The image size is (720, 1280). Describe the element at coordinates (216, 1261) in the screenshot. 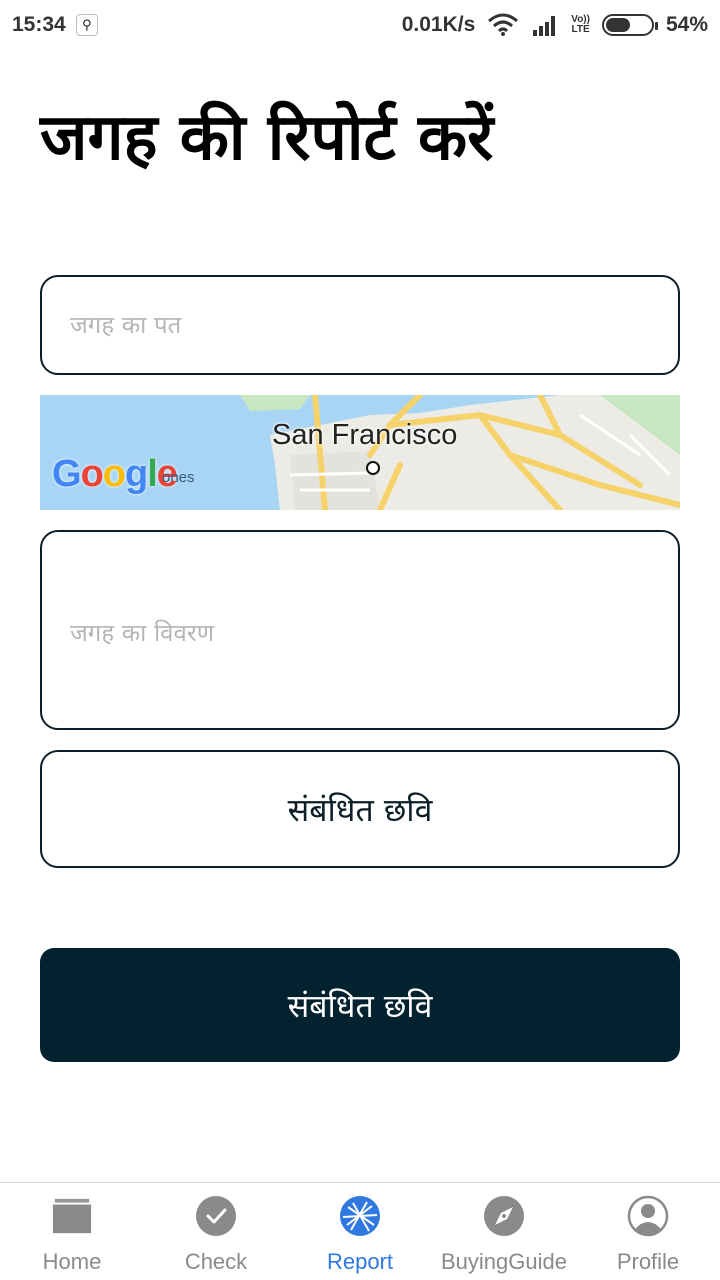

I see `nav-label-check: Check` at that location.